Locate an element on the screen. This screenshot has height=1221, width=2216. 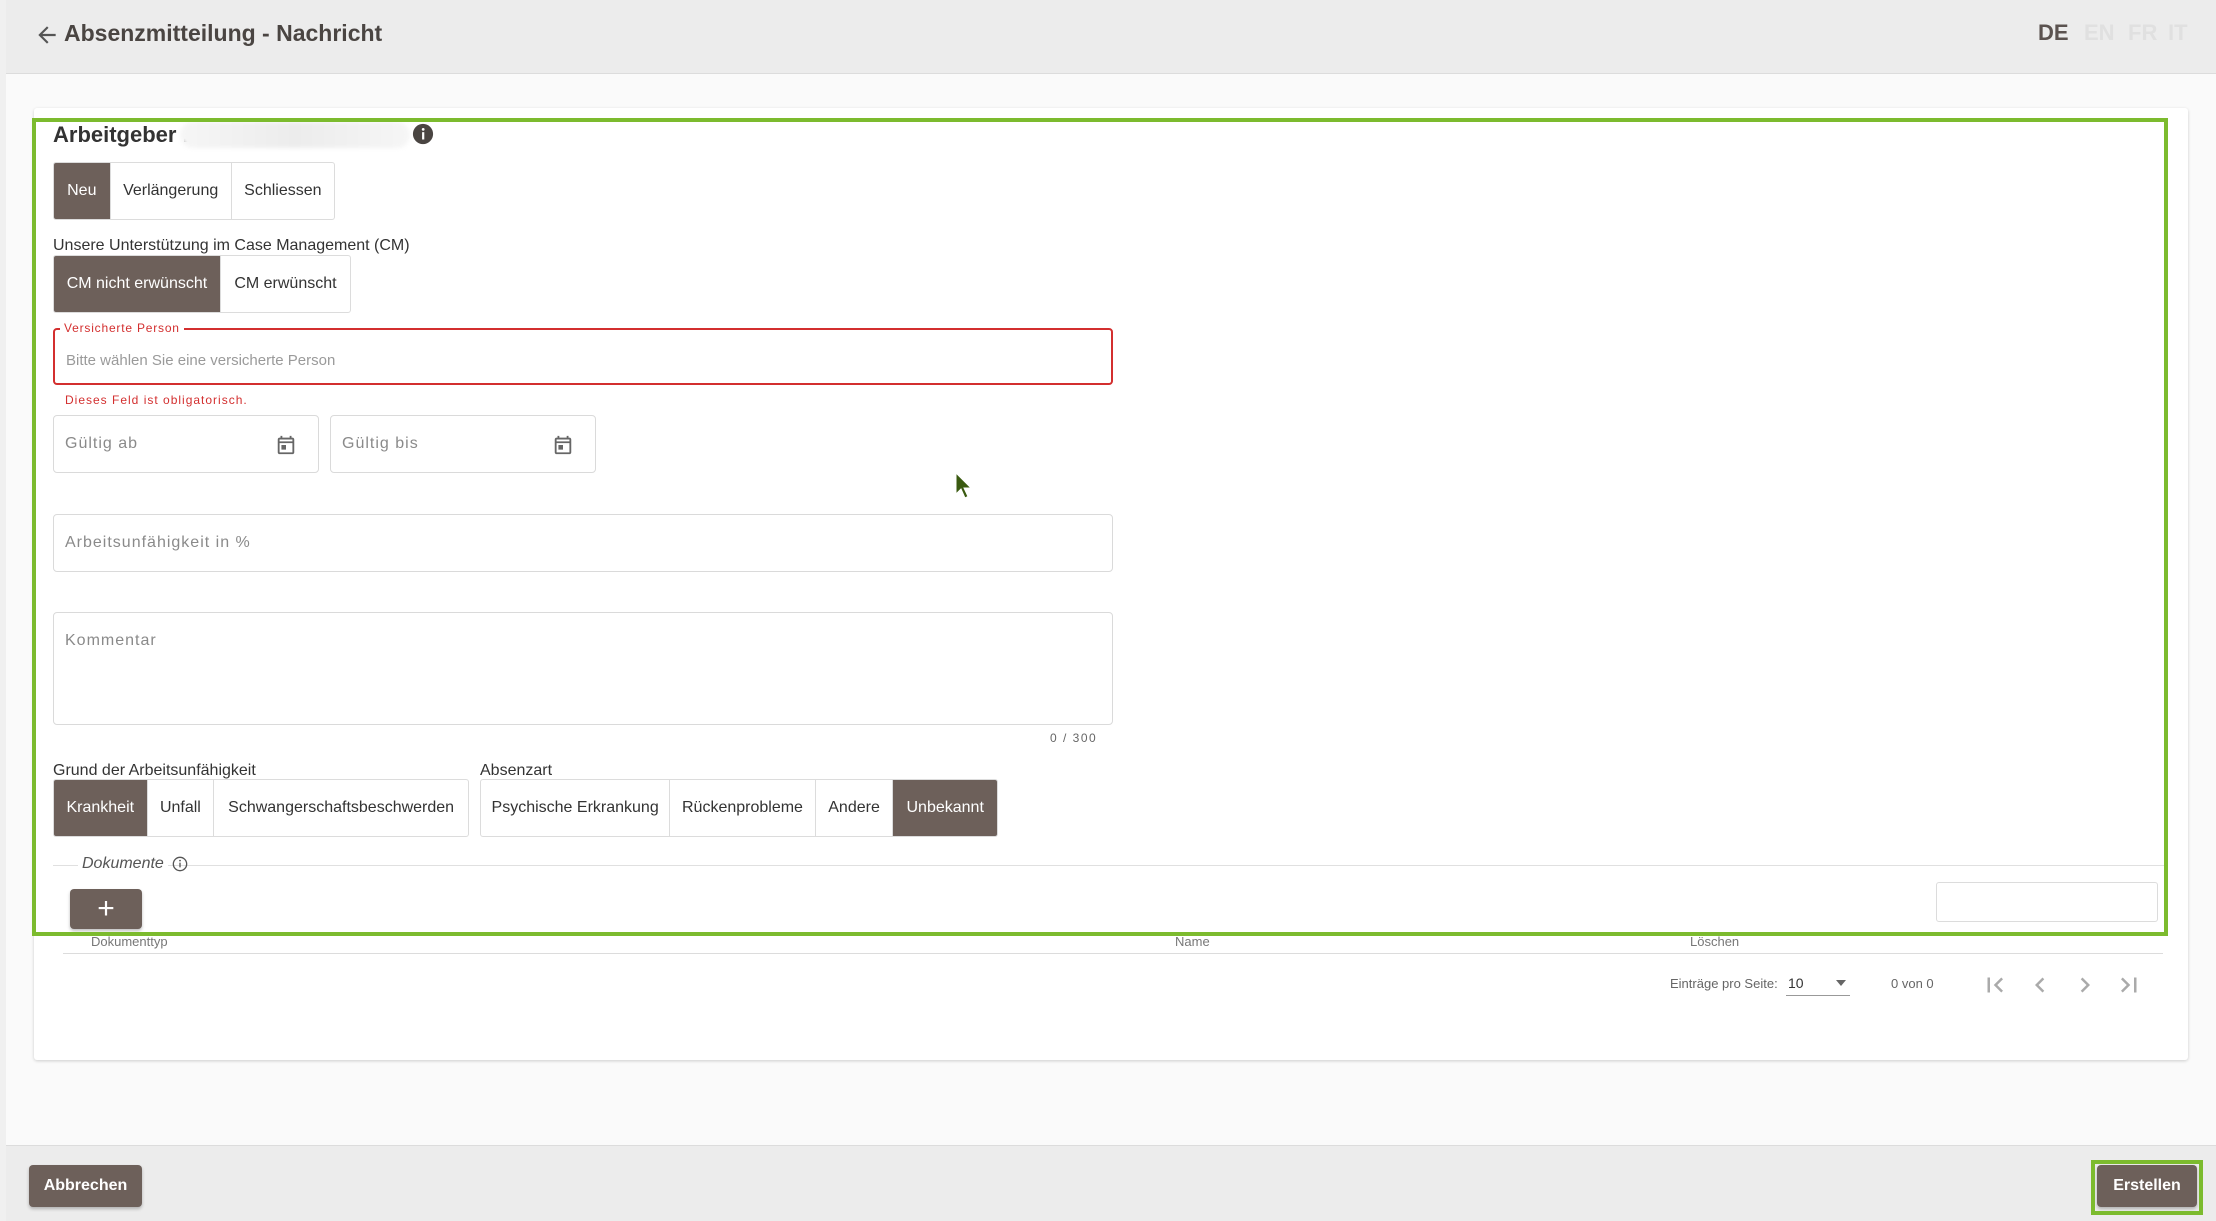
incapacity-percent-placeholder: Arbeitsunfähigkeit in % is located at coordinates (158, 542).